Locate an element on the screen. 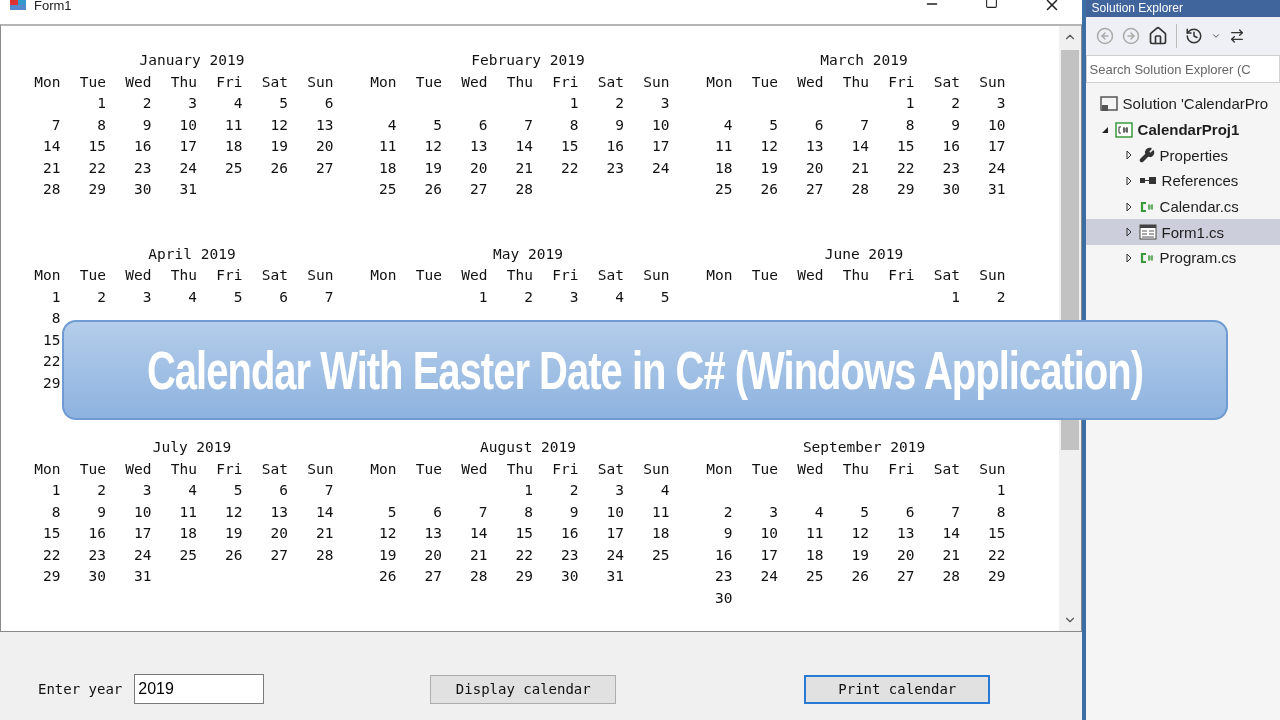  day-number: 29 is located at coordinates (524, 576).